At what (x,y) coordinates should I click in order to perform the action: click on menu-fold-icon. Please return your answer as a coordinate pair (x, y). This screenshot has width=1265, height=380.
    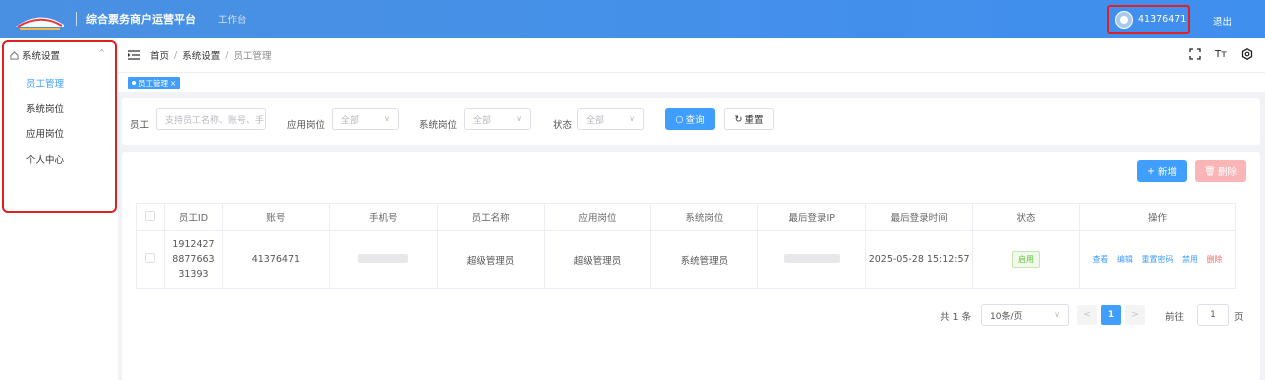
    Looking at the image, I should click on (134, 55).